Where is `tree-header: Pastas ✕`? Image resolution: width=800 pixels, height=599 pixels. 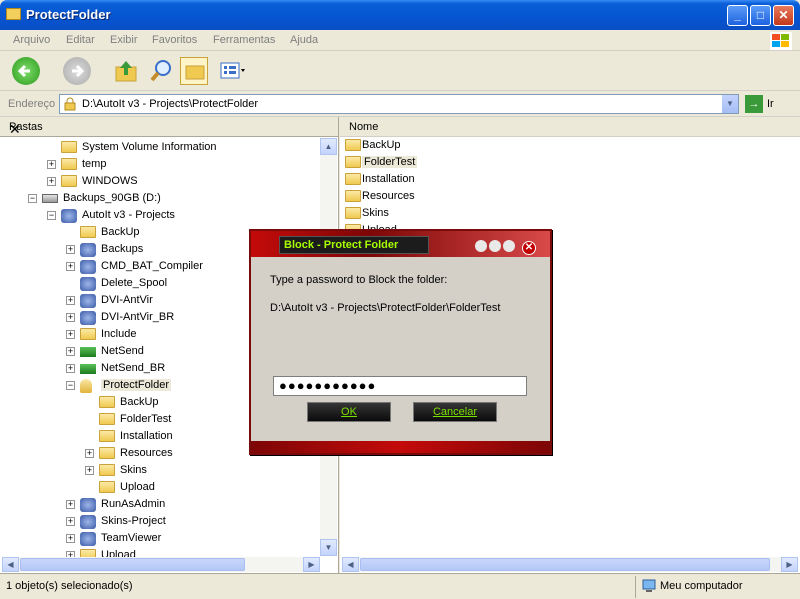 tree-header: Pastas ✕ is located at coordinates (169, 127).